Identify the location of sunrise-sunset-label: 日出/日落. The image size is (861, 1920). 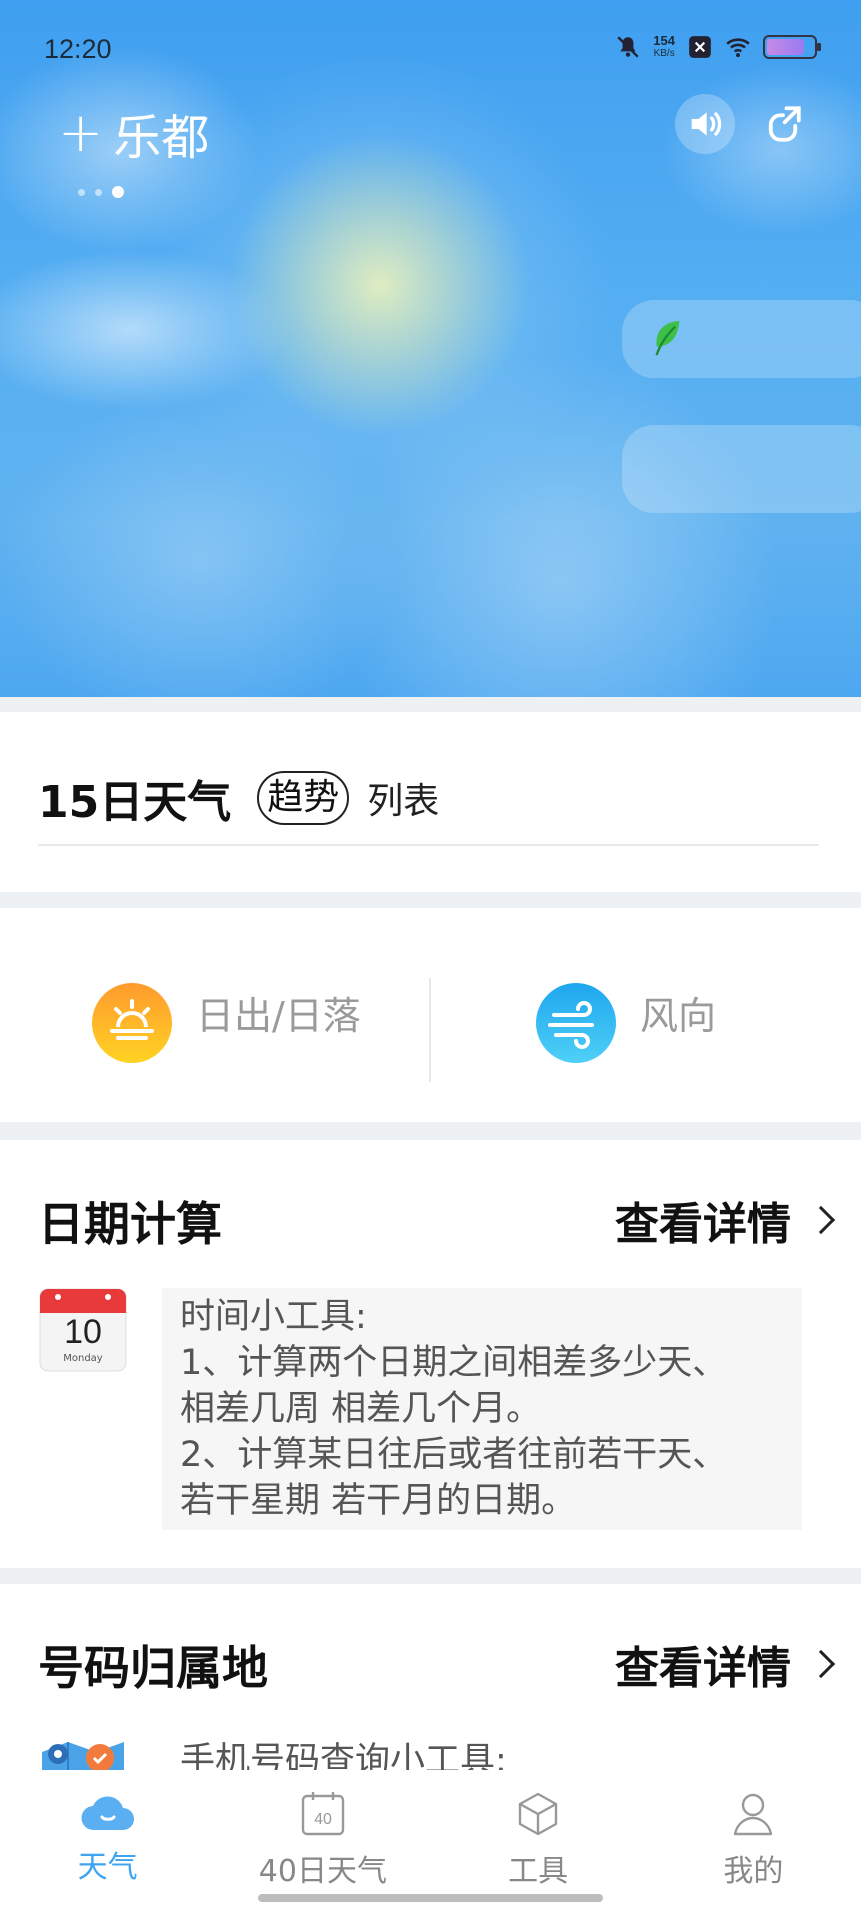
(278, 1016).